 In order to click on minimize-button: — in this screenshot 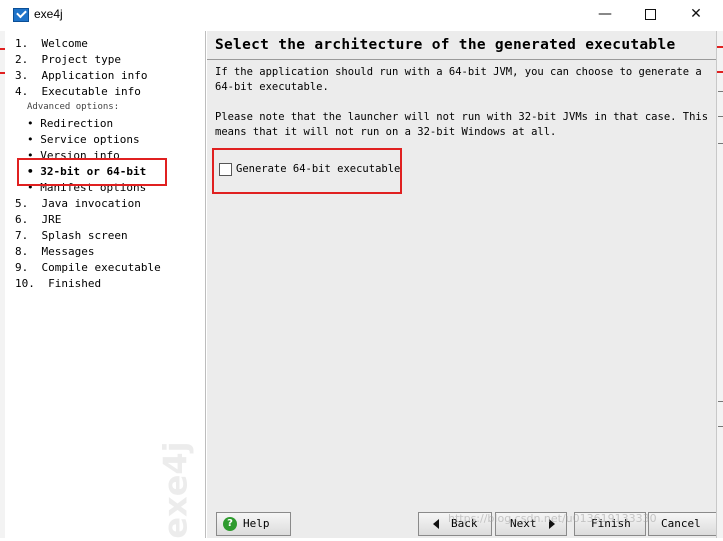, I will do `click(605, 15)`.